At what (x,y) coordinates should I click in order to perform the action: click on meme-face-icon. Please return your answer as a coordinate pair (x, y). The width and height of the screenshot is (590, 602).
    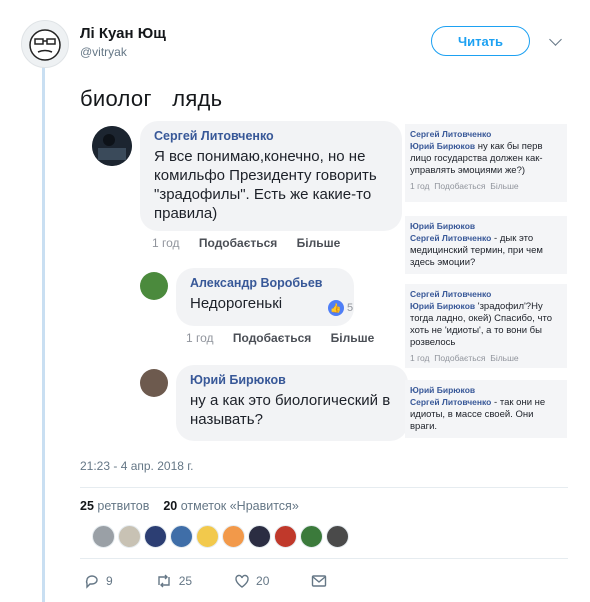
    Looking at the image, I should click on (45, 45).